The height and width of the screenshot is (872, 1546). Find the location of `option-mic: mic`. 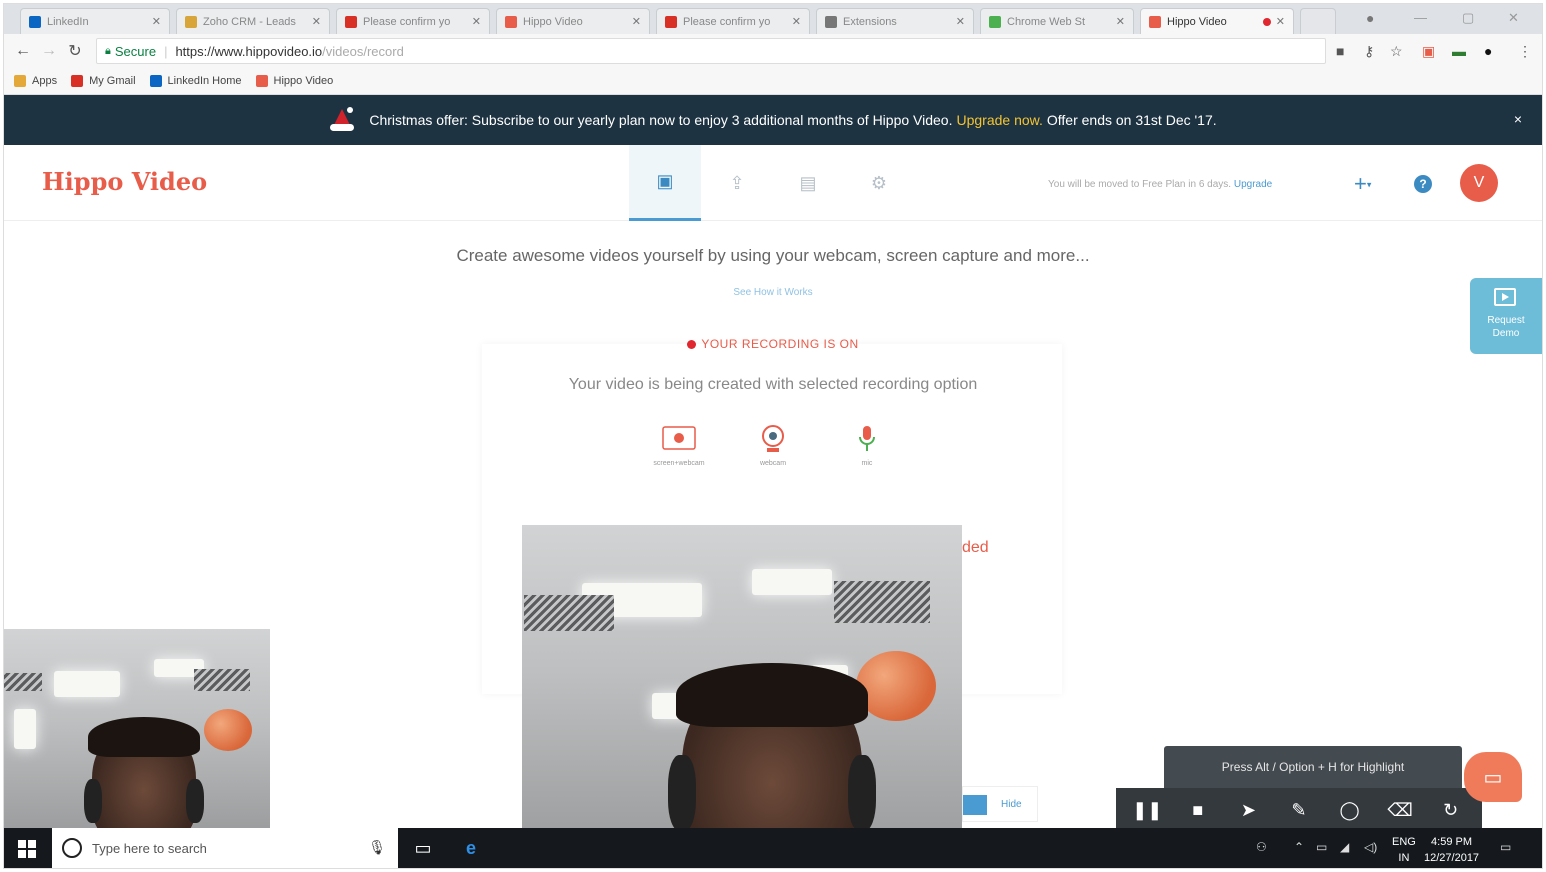

option-mic: mic is located at coordinates (867, 445).